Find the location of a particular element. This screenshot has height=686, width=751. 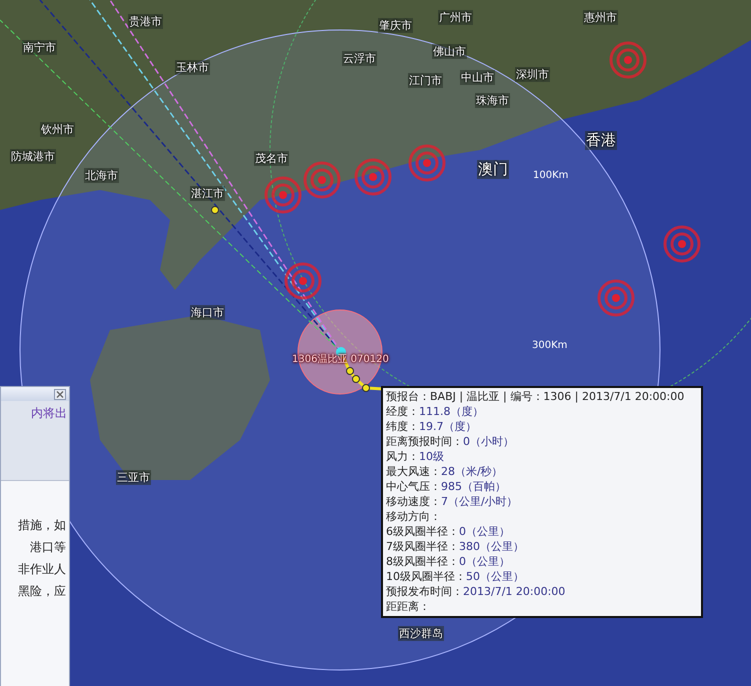

info-label: 风力： is located at coordinates (402, 456).